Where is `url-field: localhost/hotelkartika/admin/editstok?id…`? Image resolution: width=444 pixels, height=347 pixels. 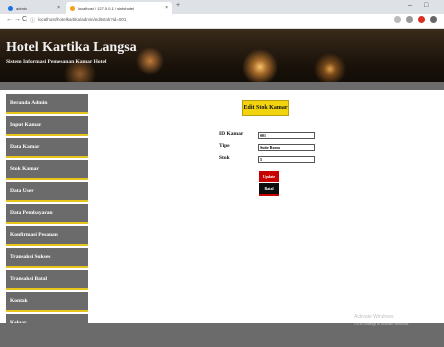 url-field: localhost/hotelkartika/admin/editstok?id… is located at coordinates (82, 19).